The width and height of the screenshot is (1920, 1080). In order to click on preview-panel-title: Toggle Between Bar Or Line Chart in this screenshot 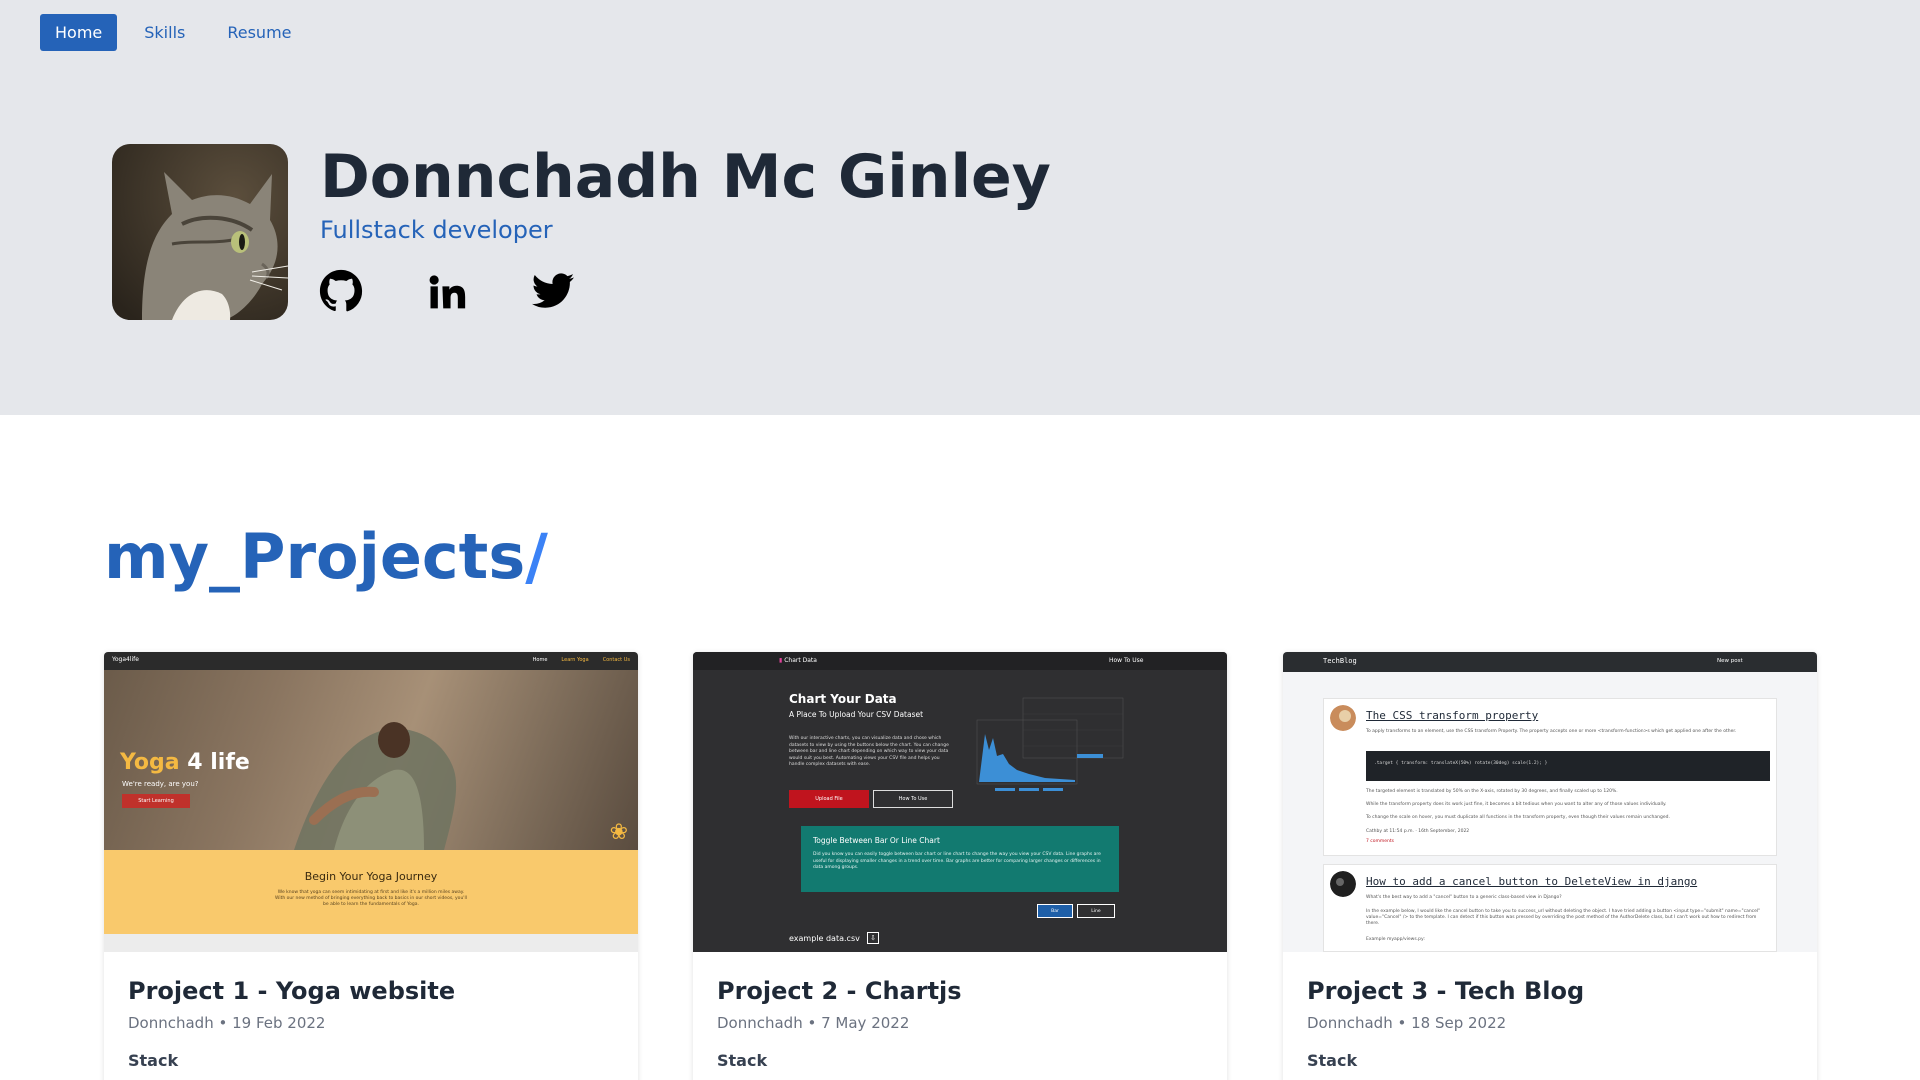, I will do `click(876, 840)`.